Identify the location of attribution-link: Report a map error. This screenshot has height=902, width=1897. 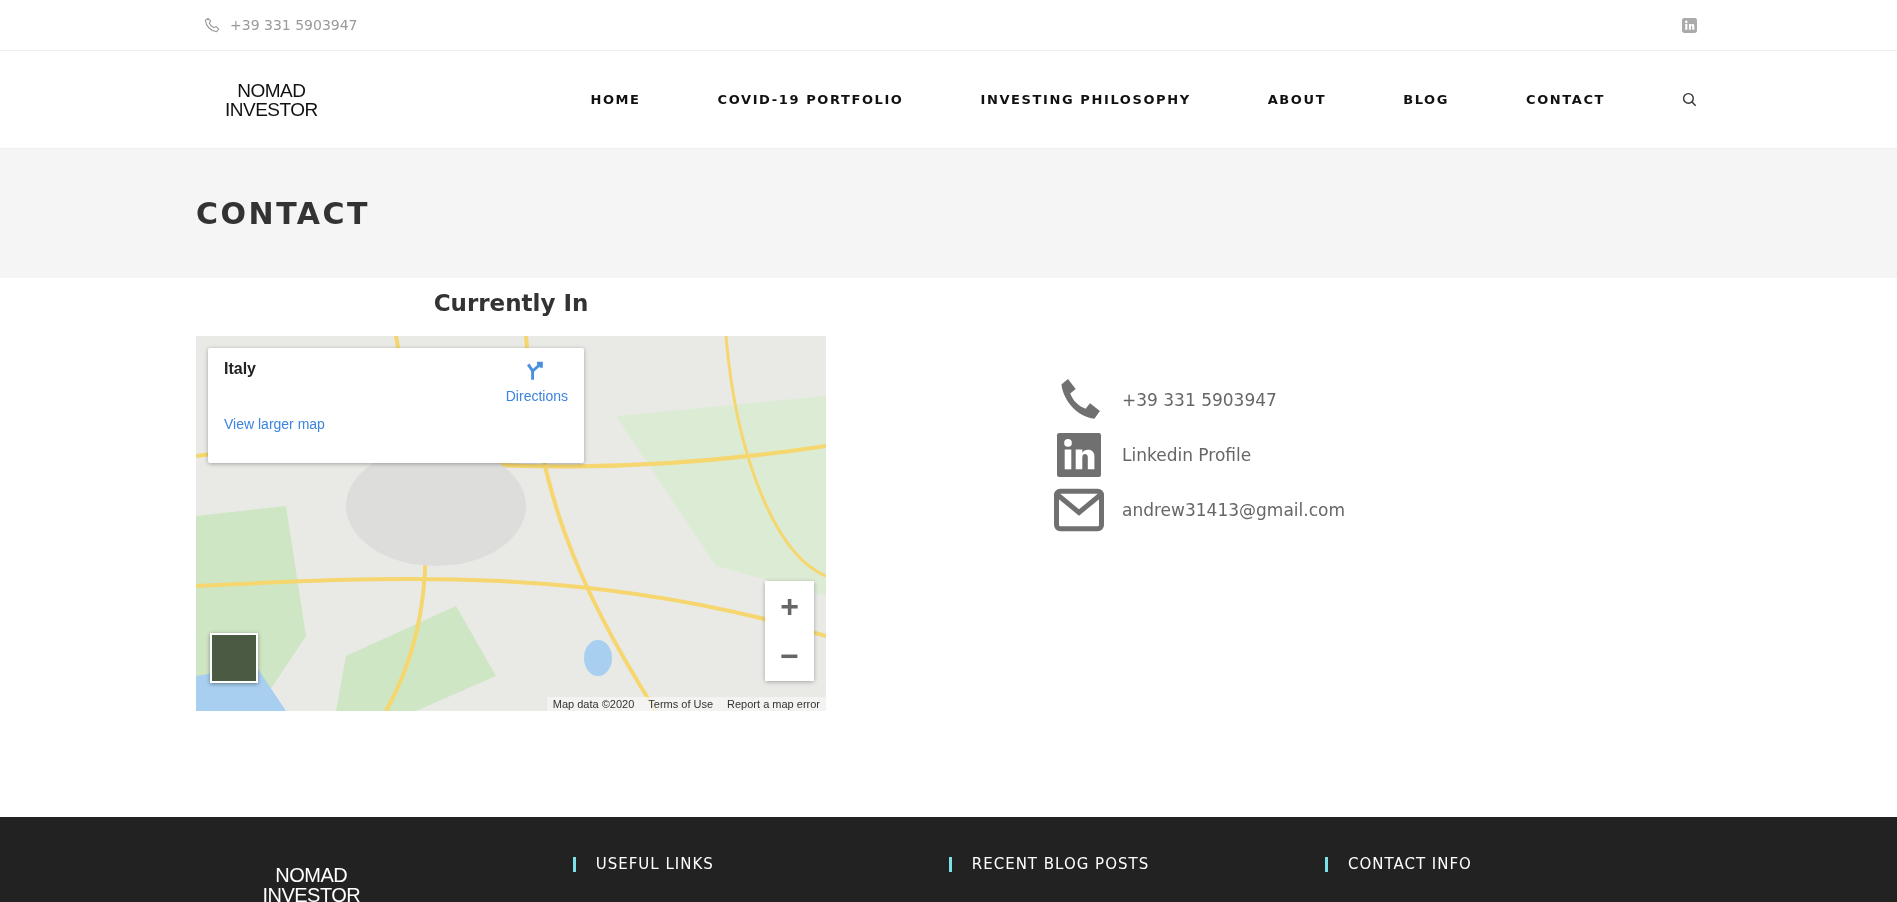
(773, 704).